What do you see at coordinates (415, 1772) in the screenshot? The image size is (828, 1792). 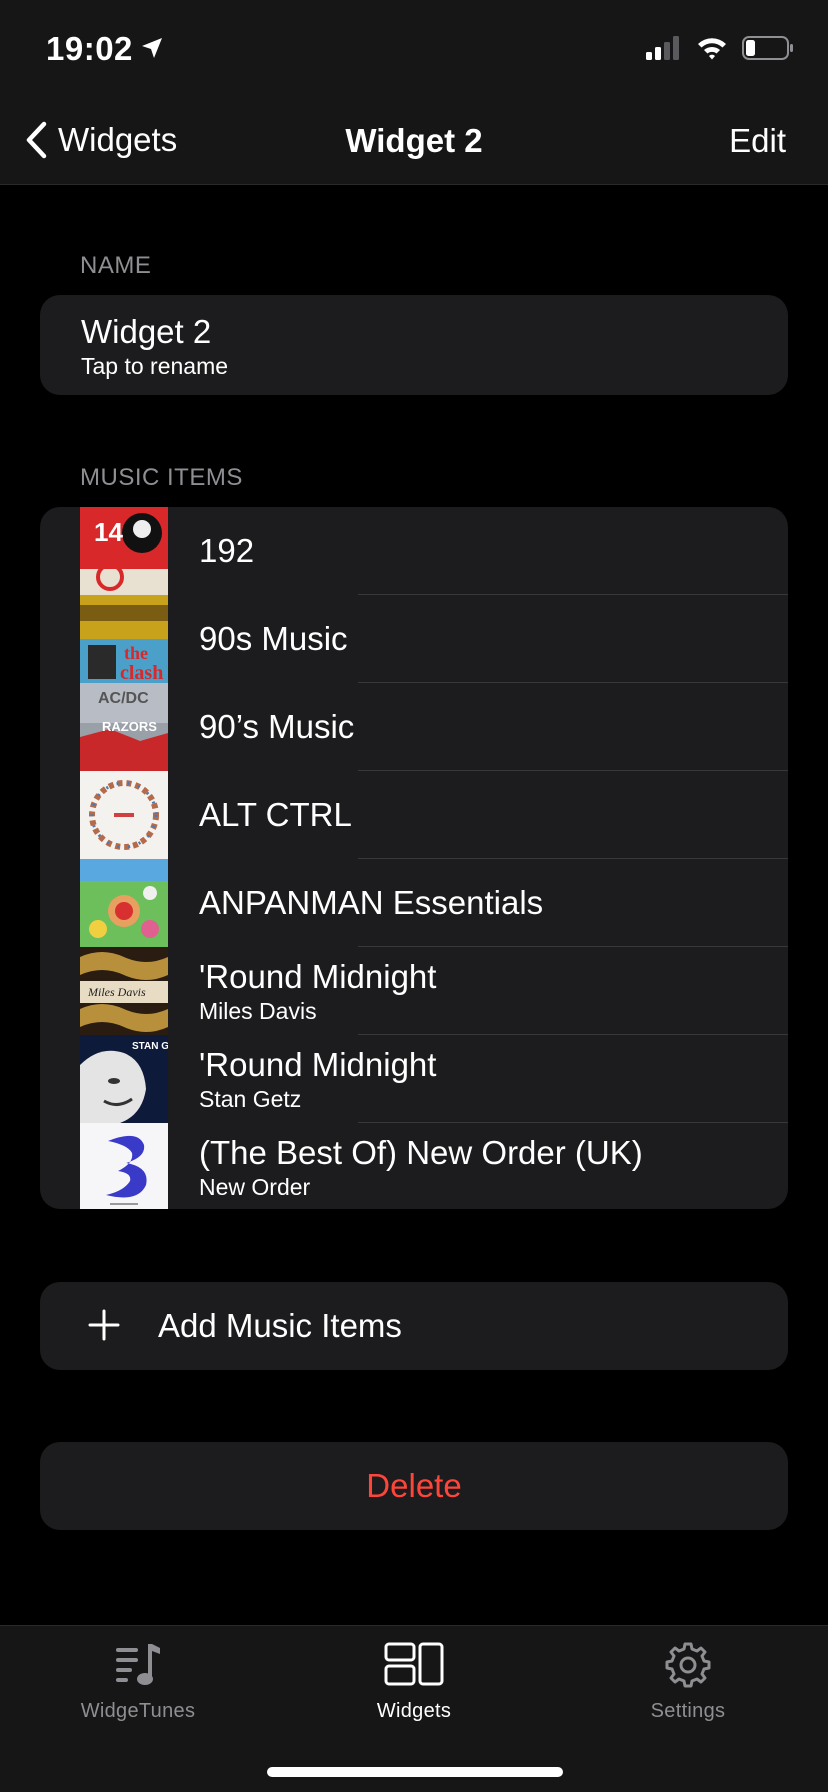 I see `home-indicator` at bounding box center [415, 1772].